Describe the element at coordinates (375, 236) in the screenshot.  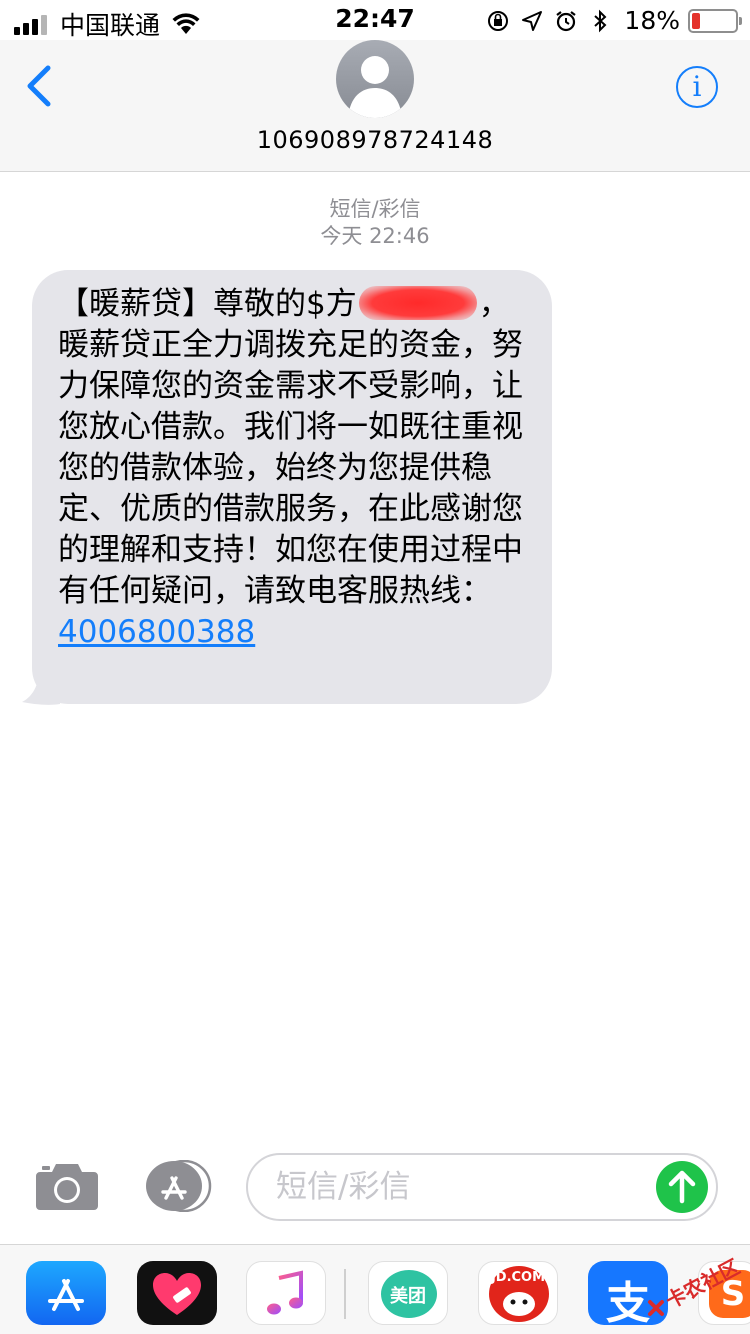
I see `message-timestamp: 今天 22:46` at that location.